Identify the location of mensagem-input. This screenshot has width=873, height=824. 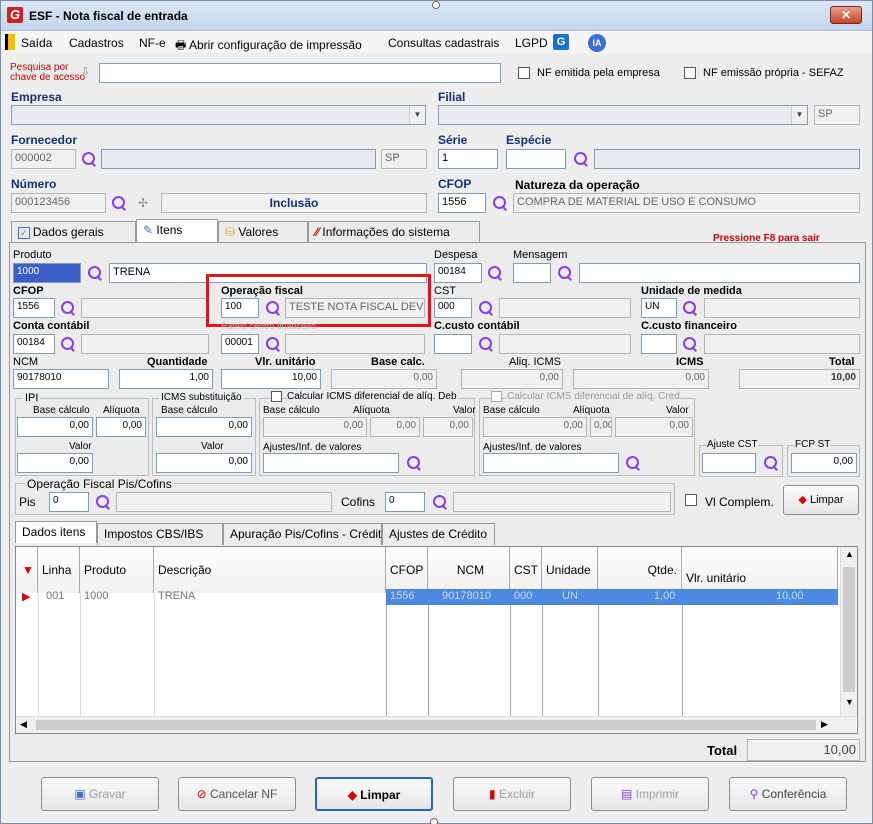
(532, 273).